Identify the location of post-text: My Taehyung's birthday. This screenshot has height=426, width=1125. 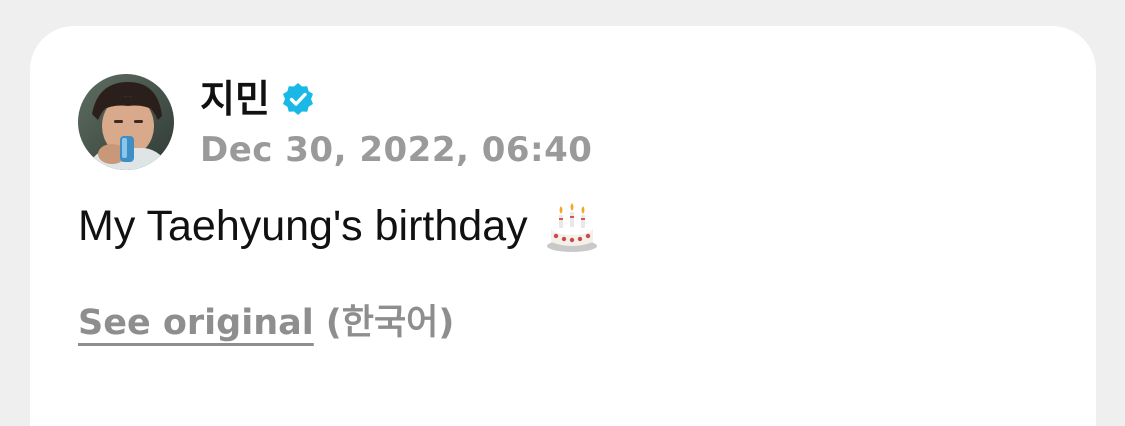
(303, 225).